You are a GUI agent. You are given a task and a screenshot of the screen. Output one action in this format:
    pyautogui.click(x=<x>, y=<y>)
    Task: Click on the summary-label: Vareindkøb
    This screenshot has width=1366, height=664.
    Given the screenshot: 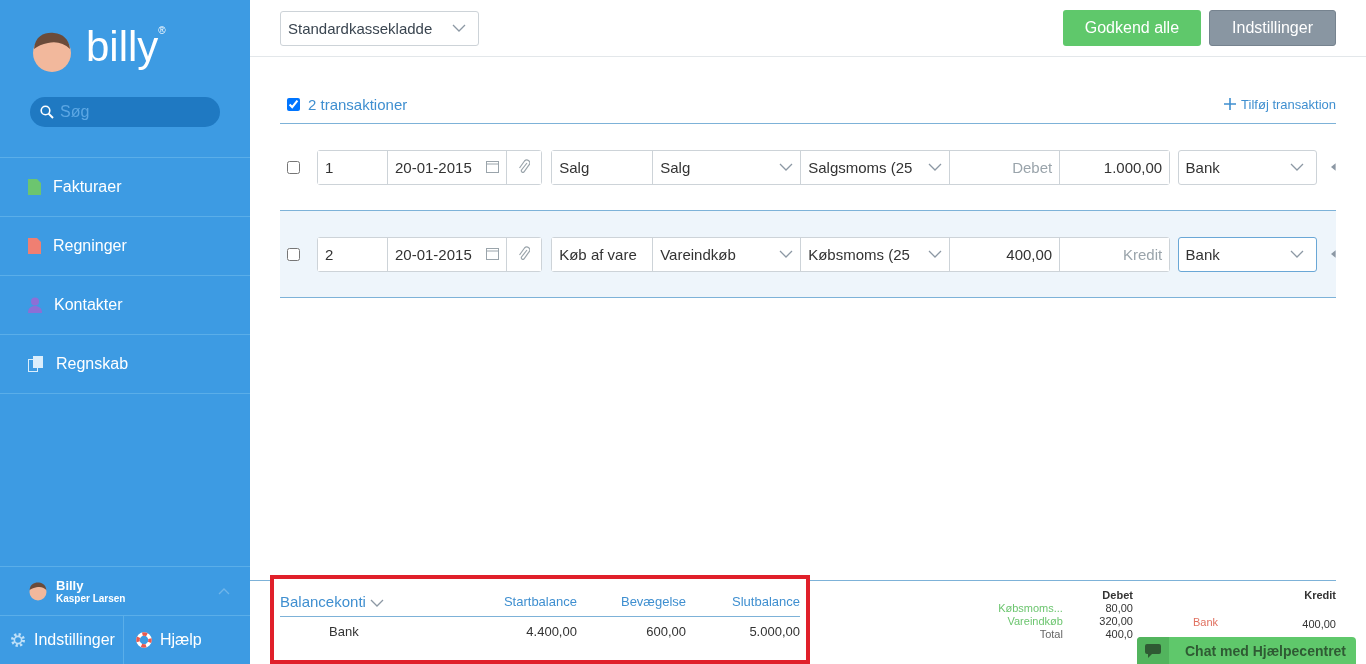 What is the action you would take?
    pyautogui.click(x=1034, y=621)
    